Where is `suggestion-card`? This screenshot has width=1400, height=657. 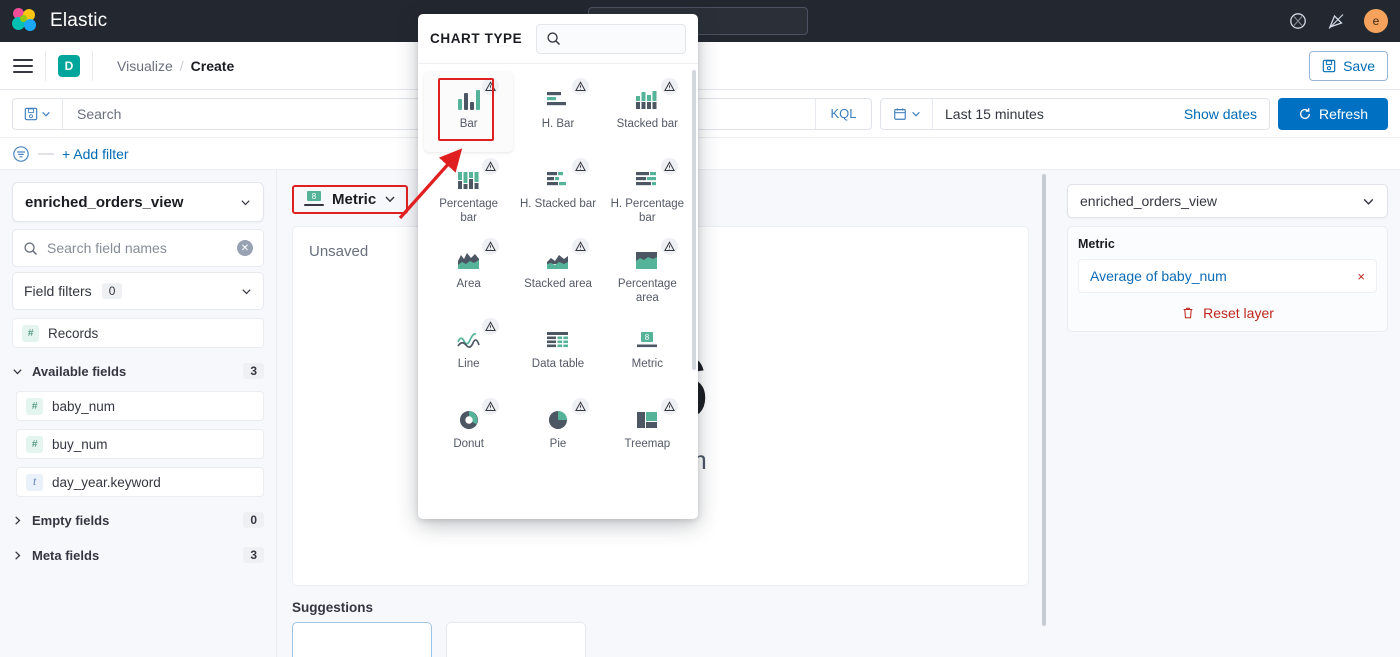 suggestion-card is located at coordinates (516, 639).